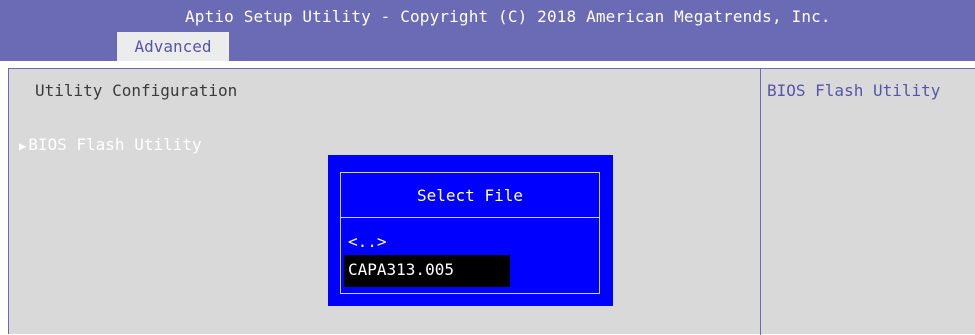 The width and height of the screenshot is (975, 335). I want to click on file-item-parent-directory: <..>, so click(367, 242).